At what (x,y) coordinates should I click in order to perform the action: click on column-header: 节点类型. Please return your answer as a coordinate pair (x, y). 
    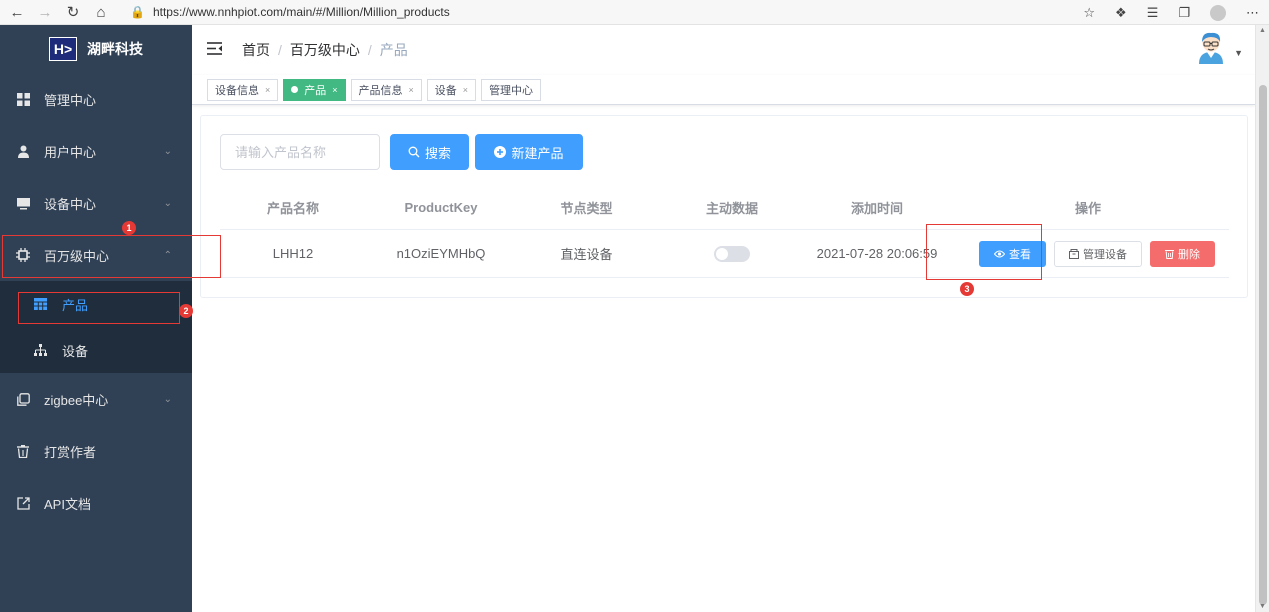
    Looking at the image, I should click on (586, 208).